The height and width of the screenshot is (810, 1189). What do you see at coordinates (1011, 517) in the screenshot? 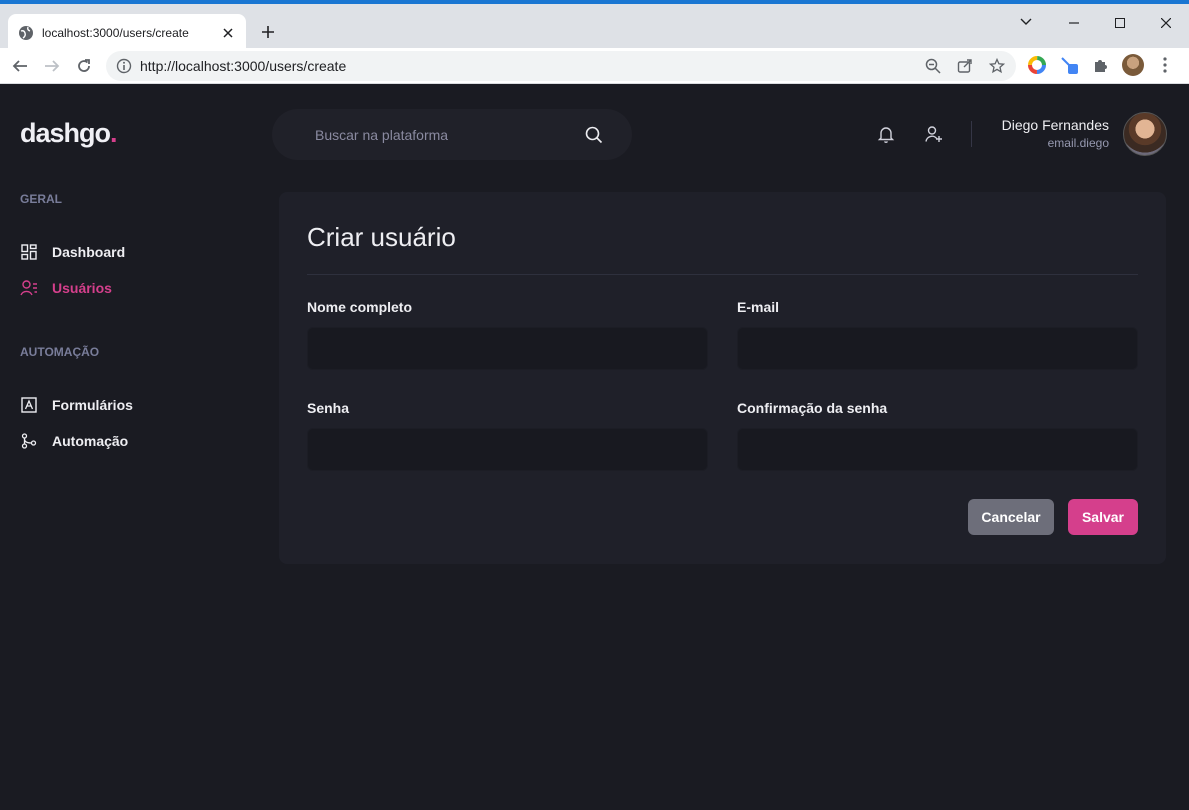
I see `cancel-button: Cancelar` at bounding box center [1011, 517].